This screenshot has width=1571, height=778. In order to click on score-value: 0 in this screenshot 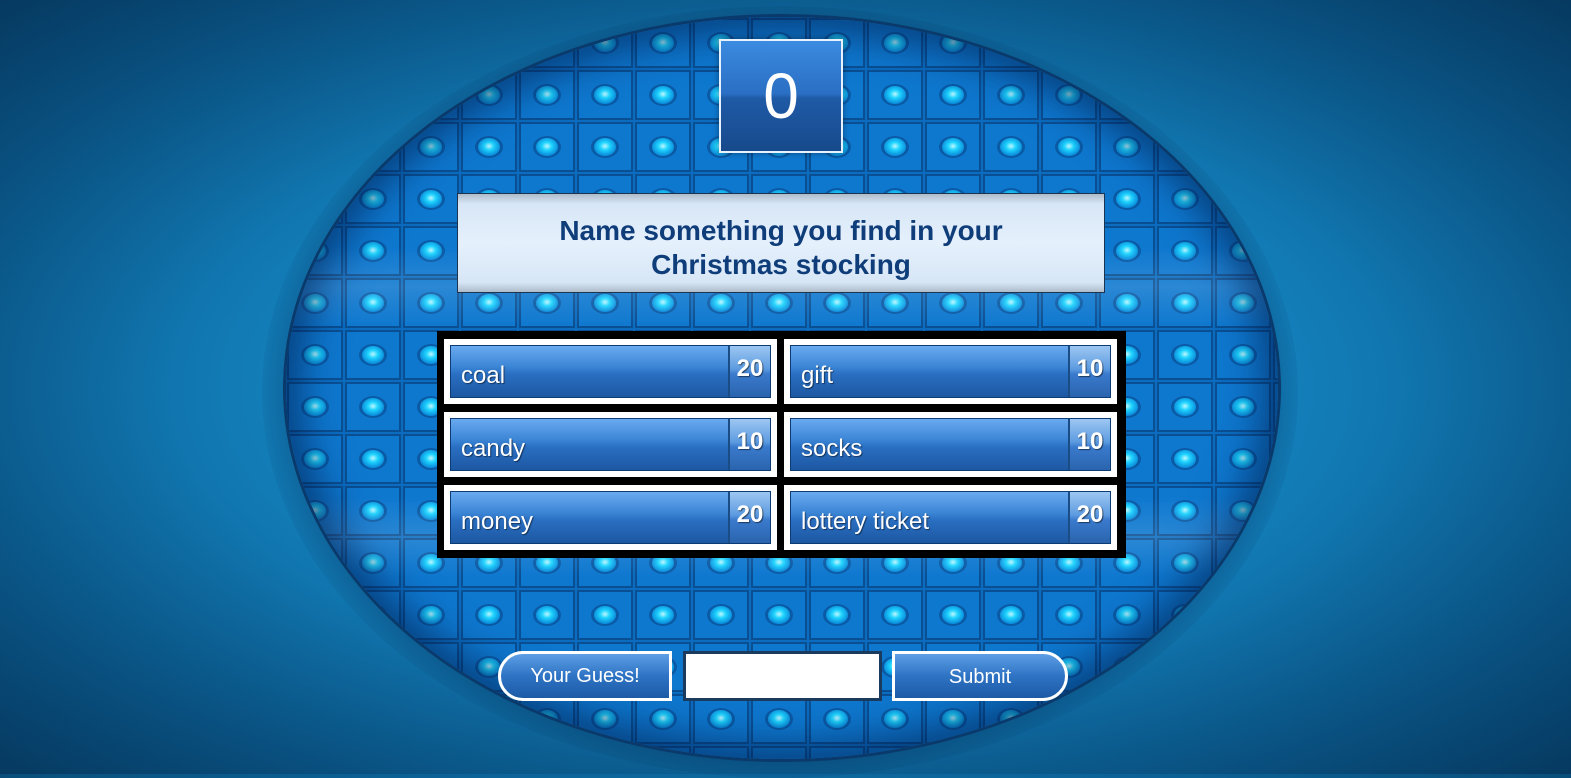, I will do `click(781, 96)`.